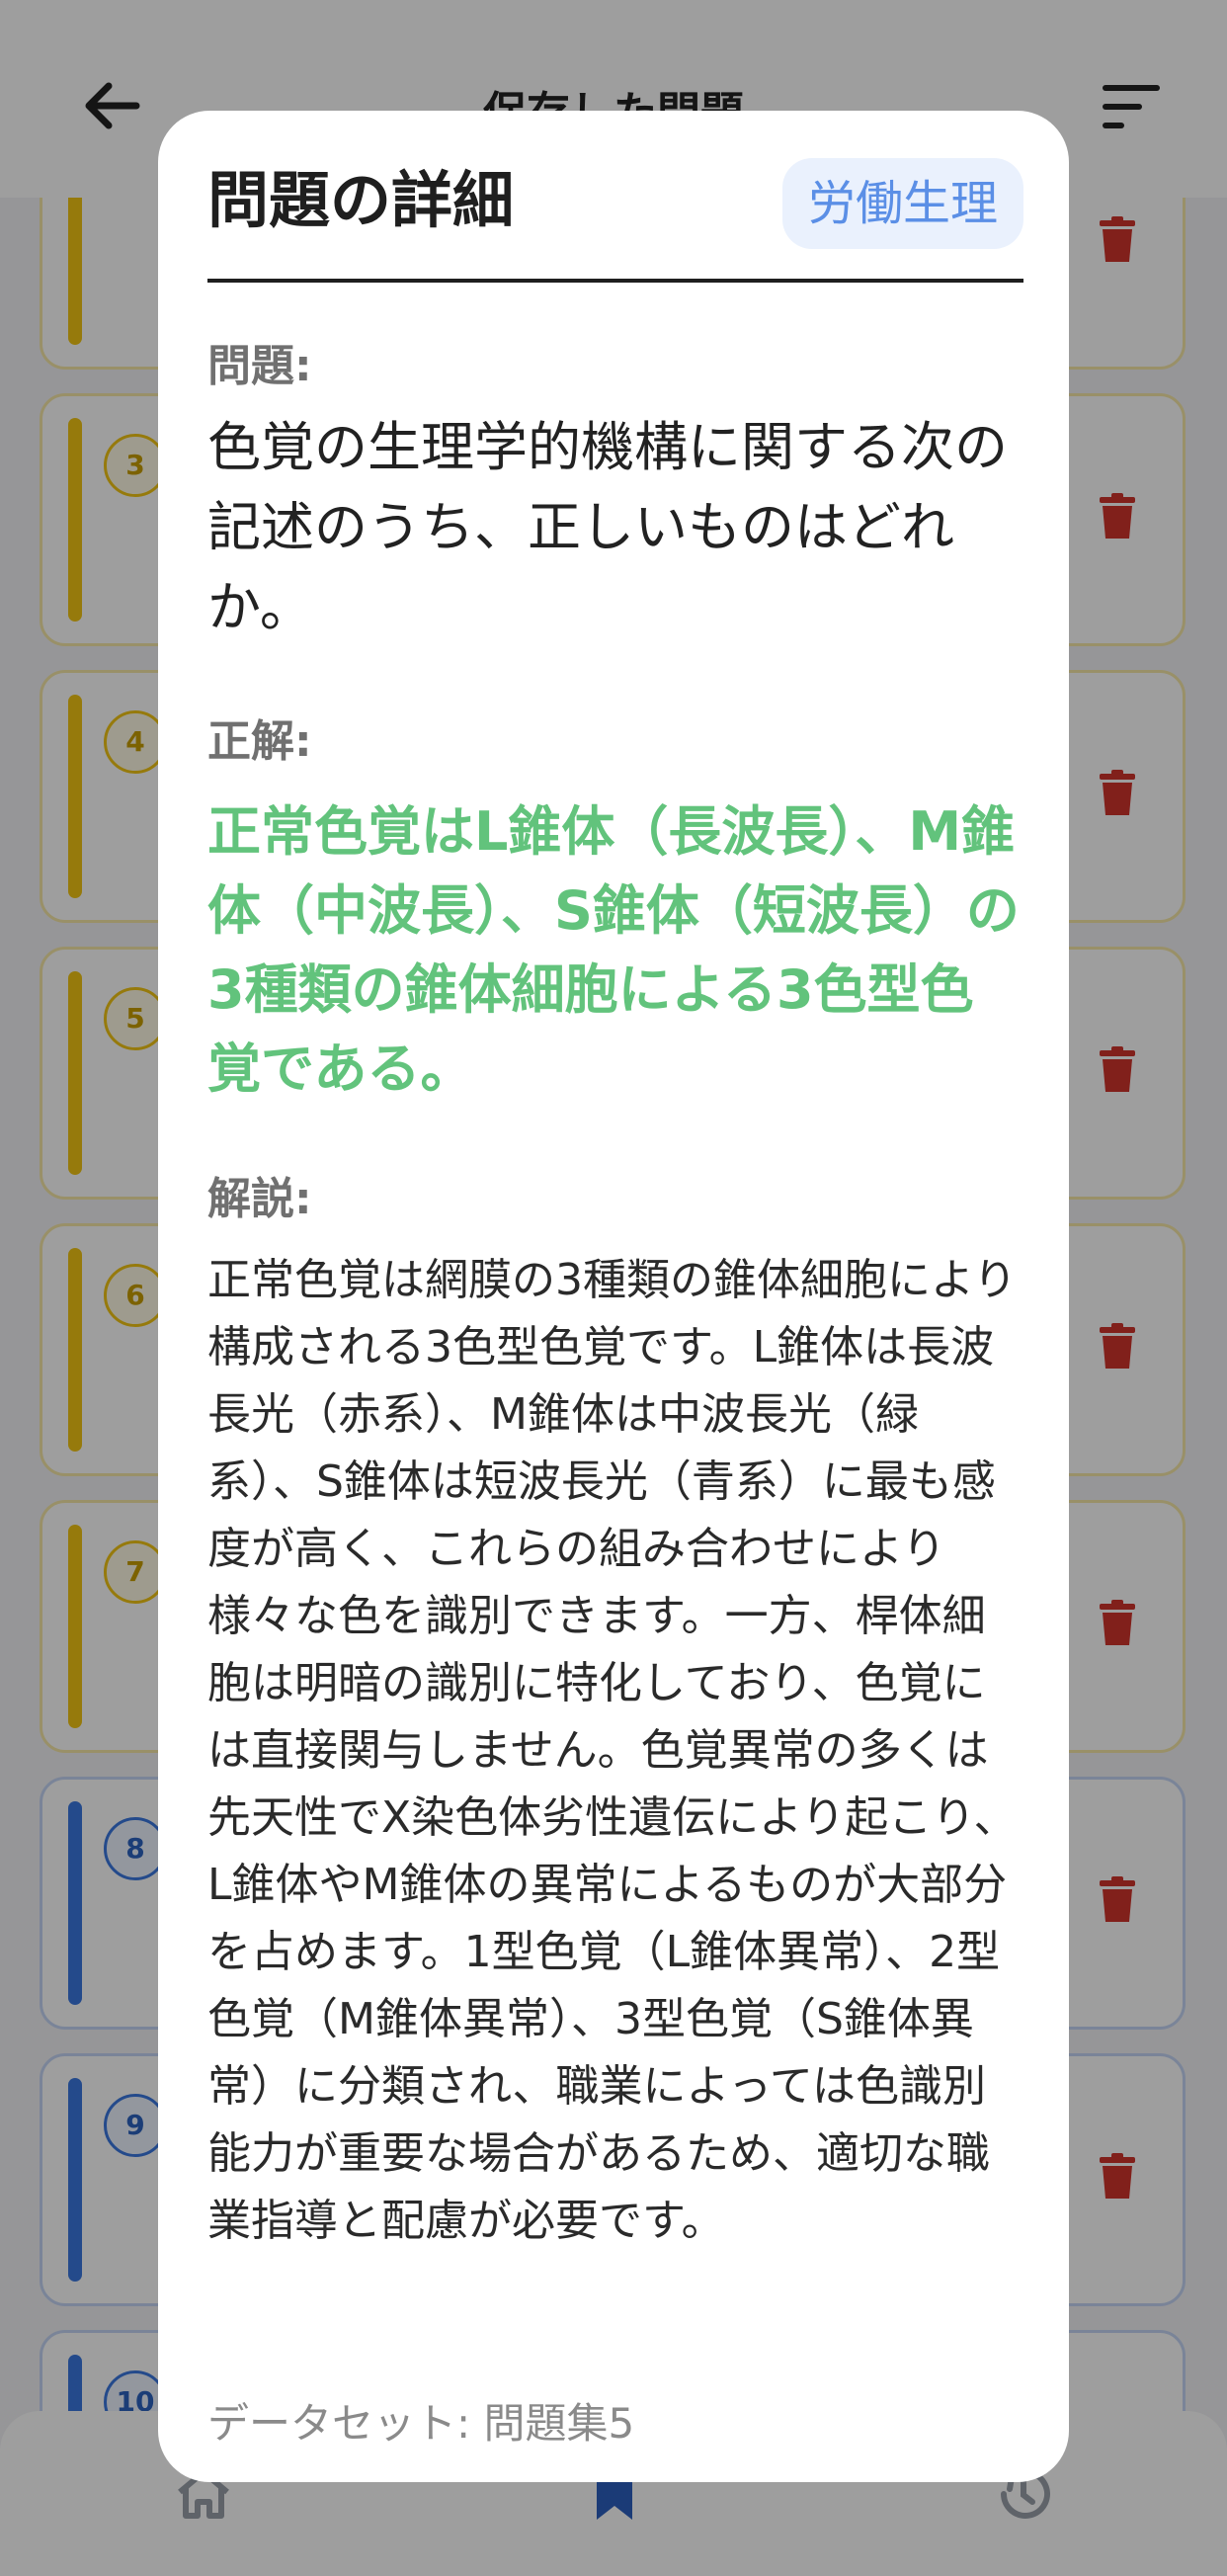 Image resolution: width=1227 pixels, height=2576 pixels. I want to click on question-label: 問題:, so click(259, 366).